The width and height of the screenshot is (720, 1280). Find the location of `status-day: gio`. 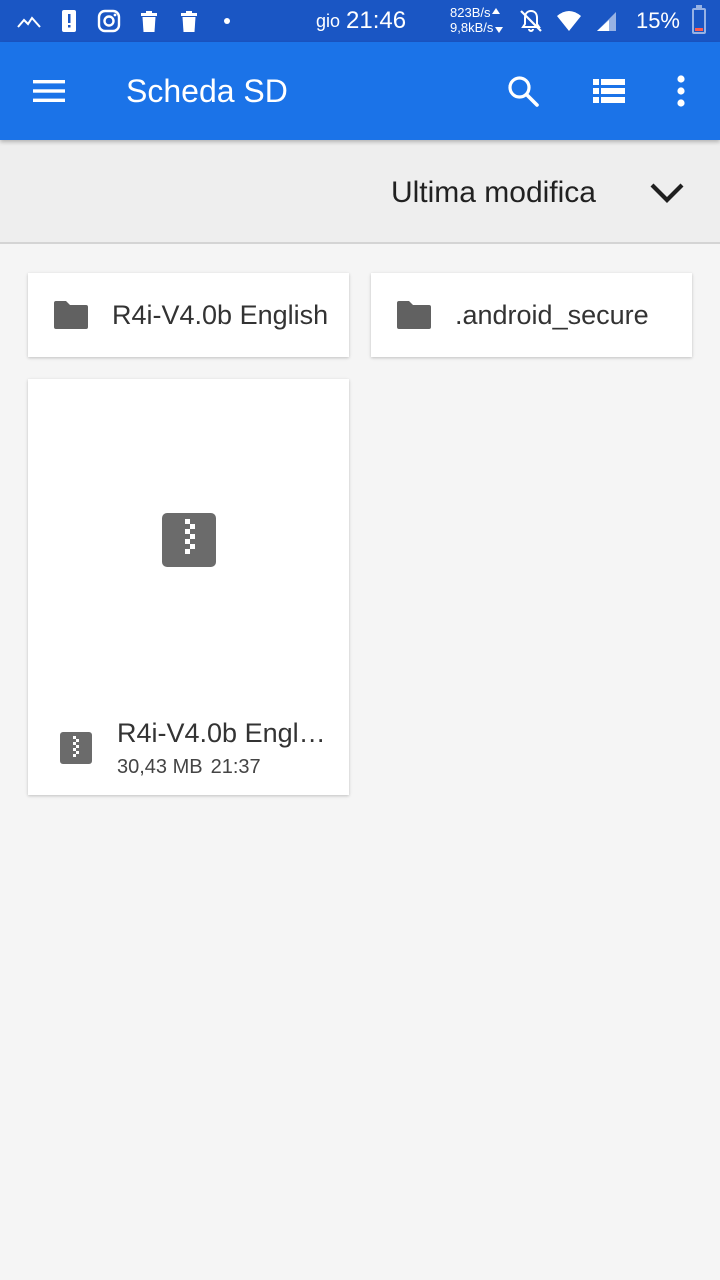

status-day: gio is located at coordinates (328, 20).